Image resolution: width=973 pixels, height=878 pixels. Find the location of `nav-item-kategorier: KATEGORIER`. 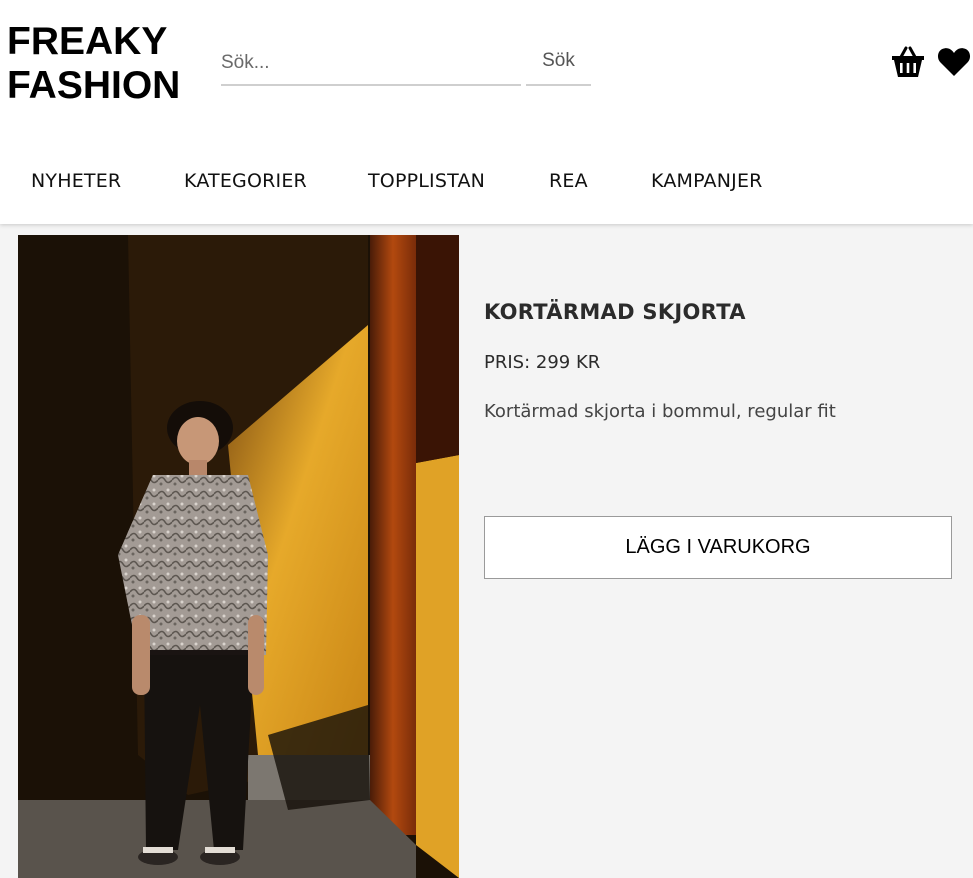

nav-item-kategorier: KATEGORIER is located at coordinates (245, 181).